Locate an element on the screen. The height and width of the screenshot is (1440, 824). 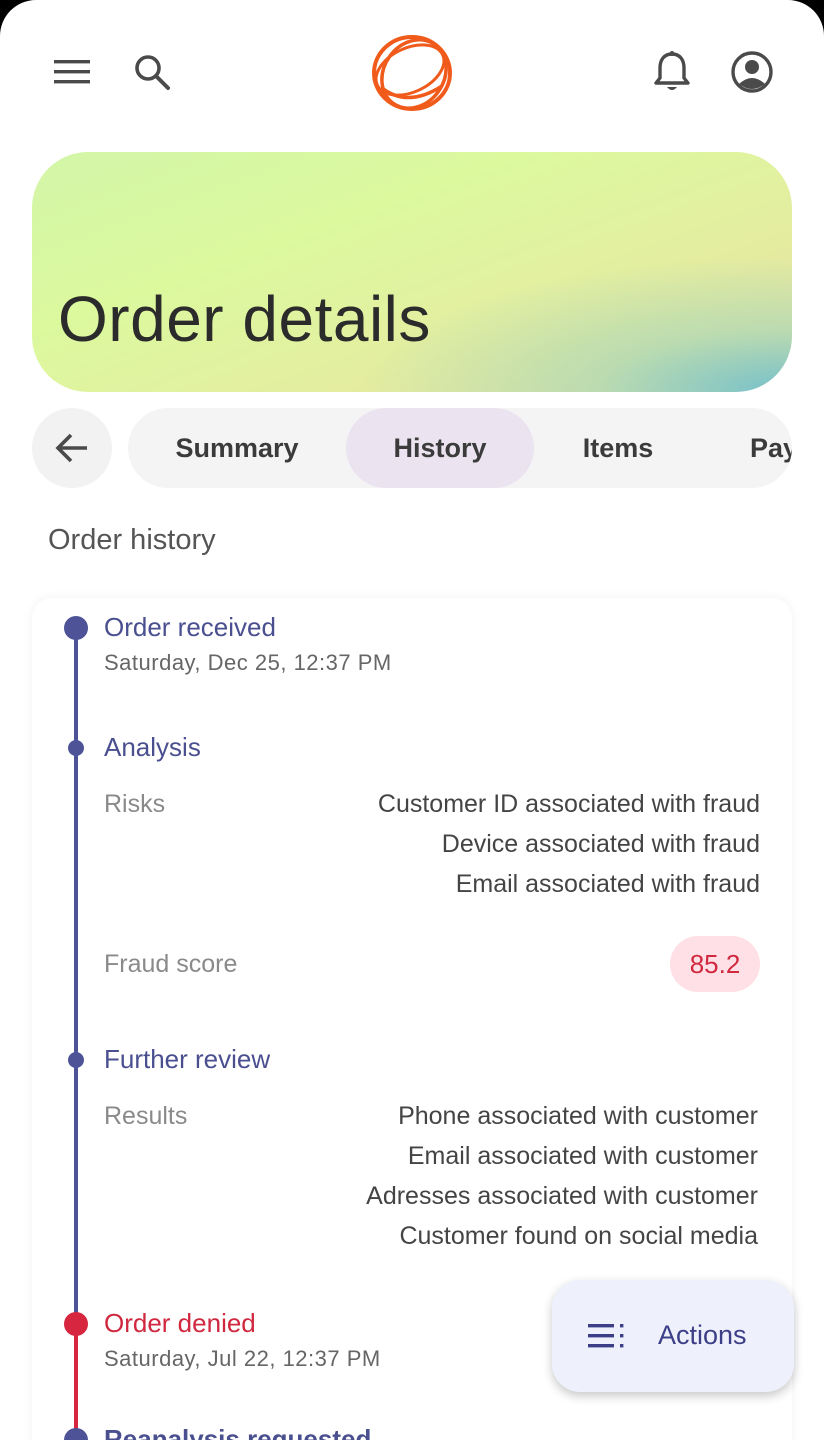
event-title: Reanalysis requested is located at coordinates (238, 1432).